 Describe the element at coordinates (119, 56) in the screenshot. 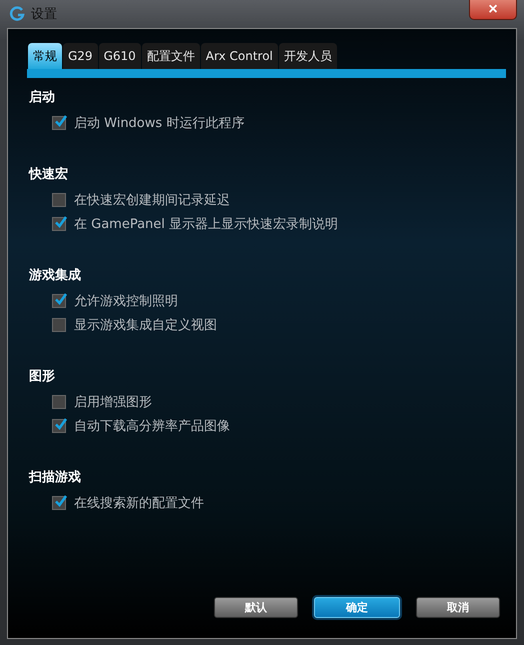

I see `tab: G610` at that location.